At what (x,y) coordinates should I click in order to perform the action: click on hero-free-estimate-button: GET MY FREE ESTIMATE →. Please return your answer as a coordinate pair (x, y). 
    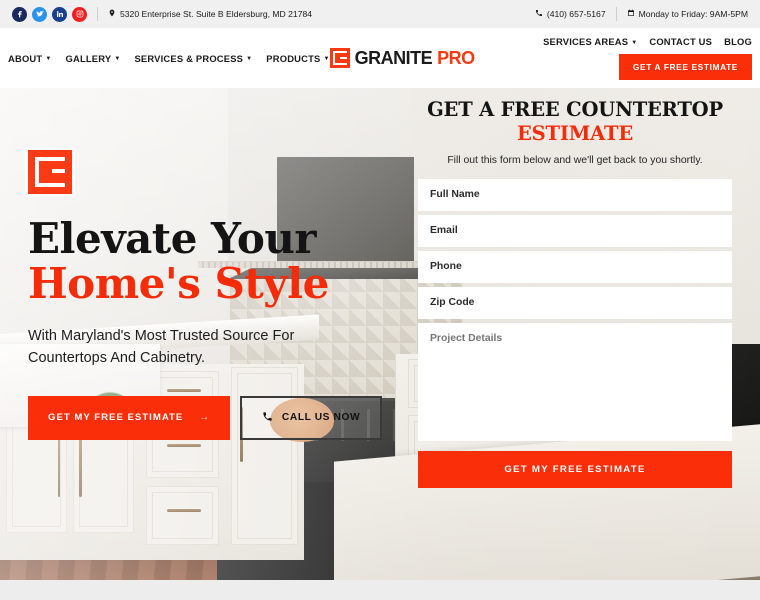
    Looking at the image, I should click on (129, 417).